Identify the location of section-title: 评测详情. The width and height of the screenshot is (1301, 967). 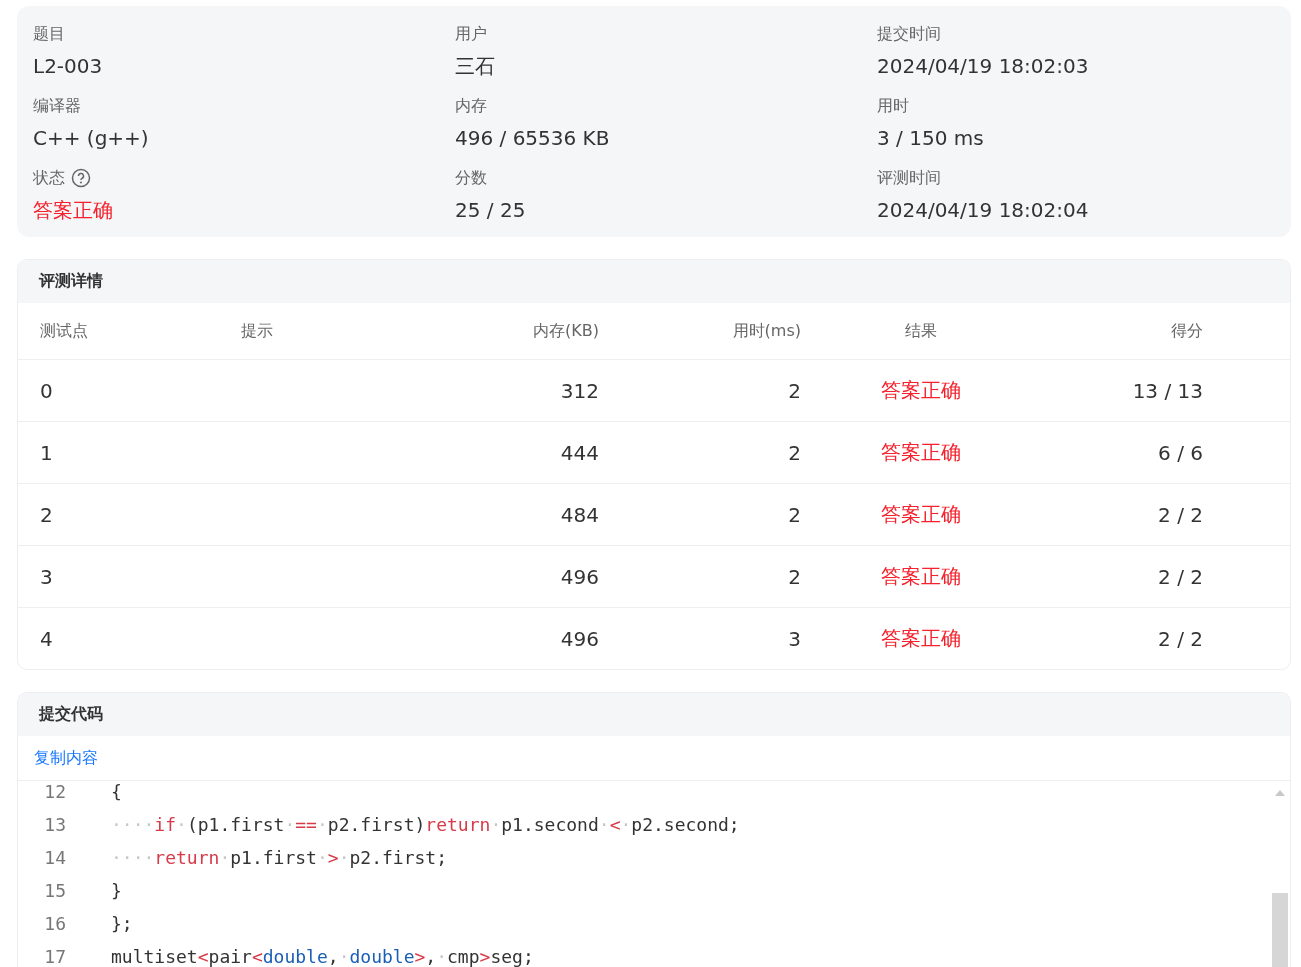
(71, 281).